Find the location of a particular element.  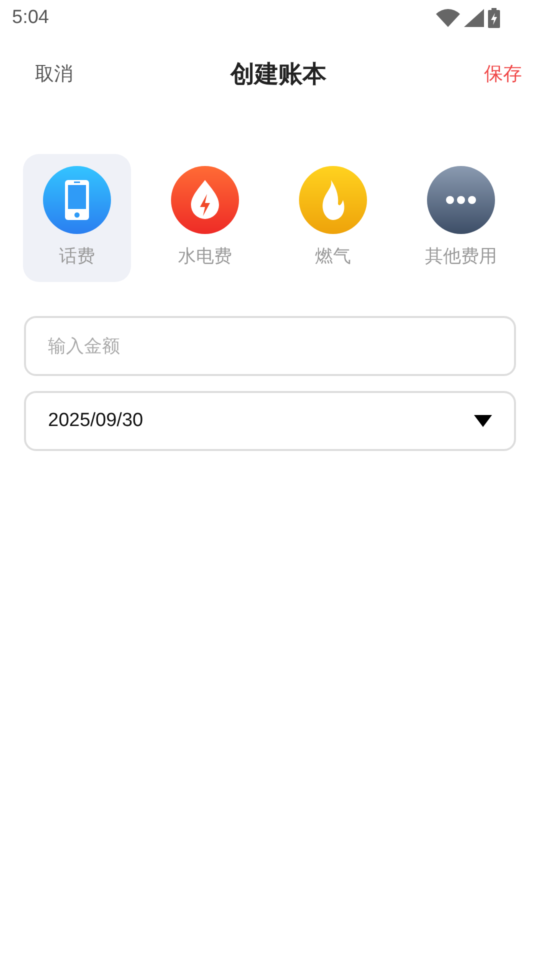

wifi-icon is located at coordinates (448, 18).